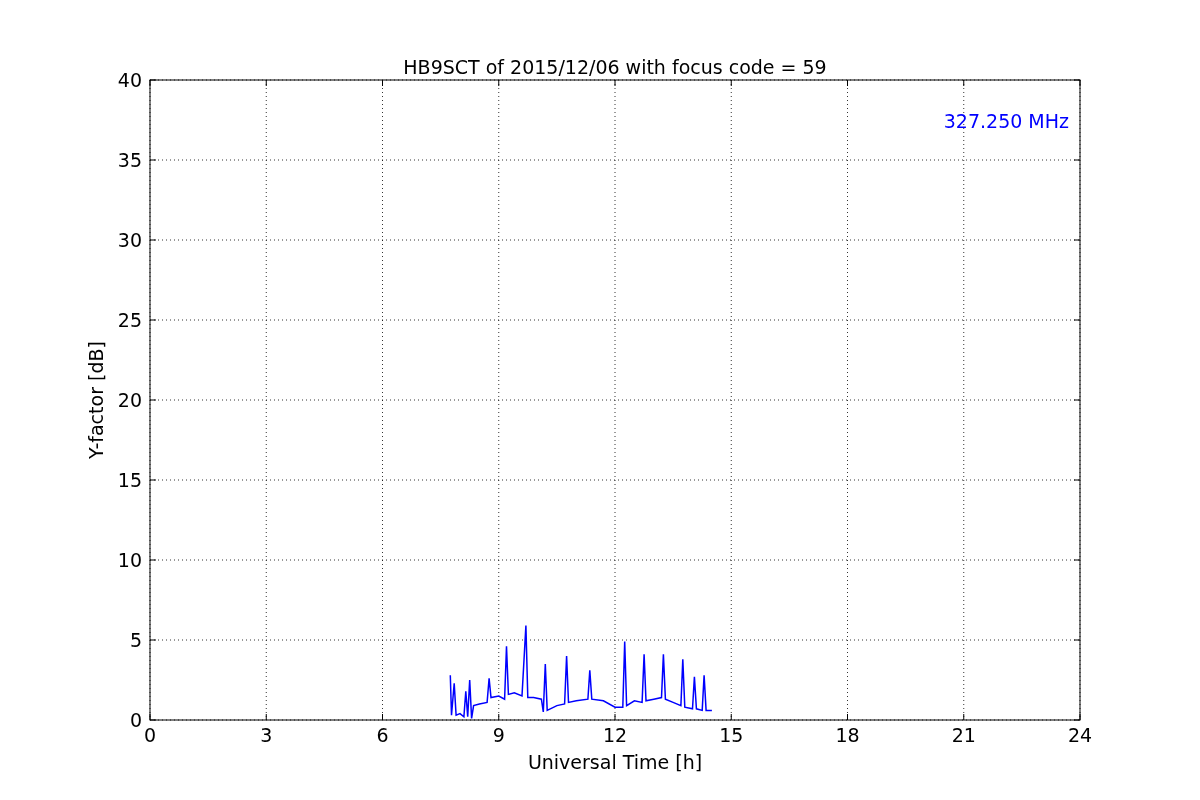  I want to click on x-tick-label: 21, so click(963, 735).